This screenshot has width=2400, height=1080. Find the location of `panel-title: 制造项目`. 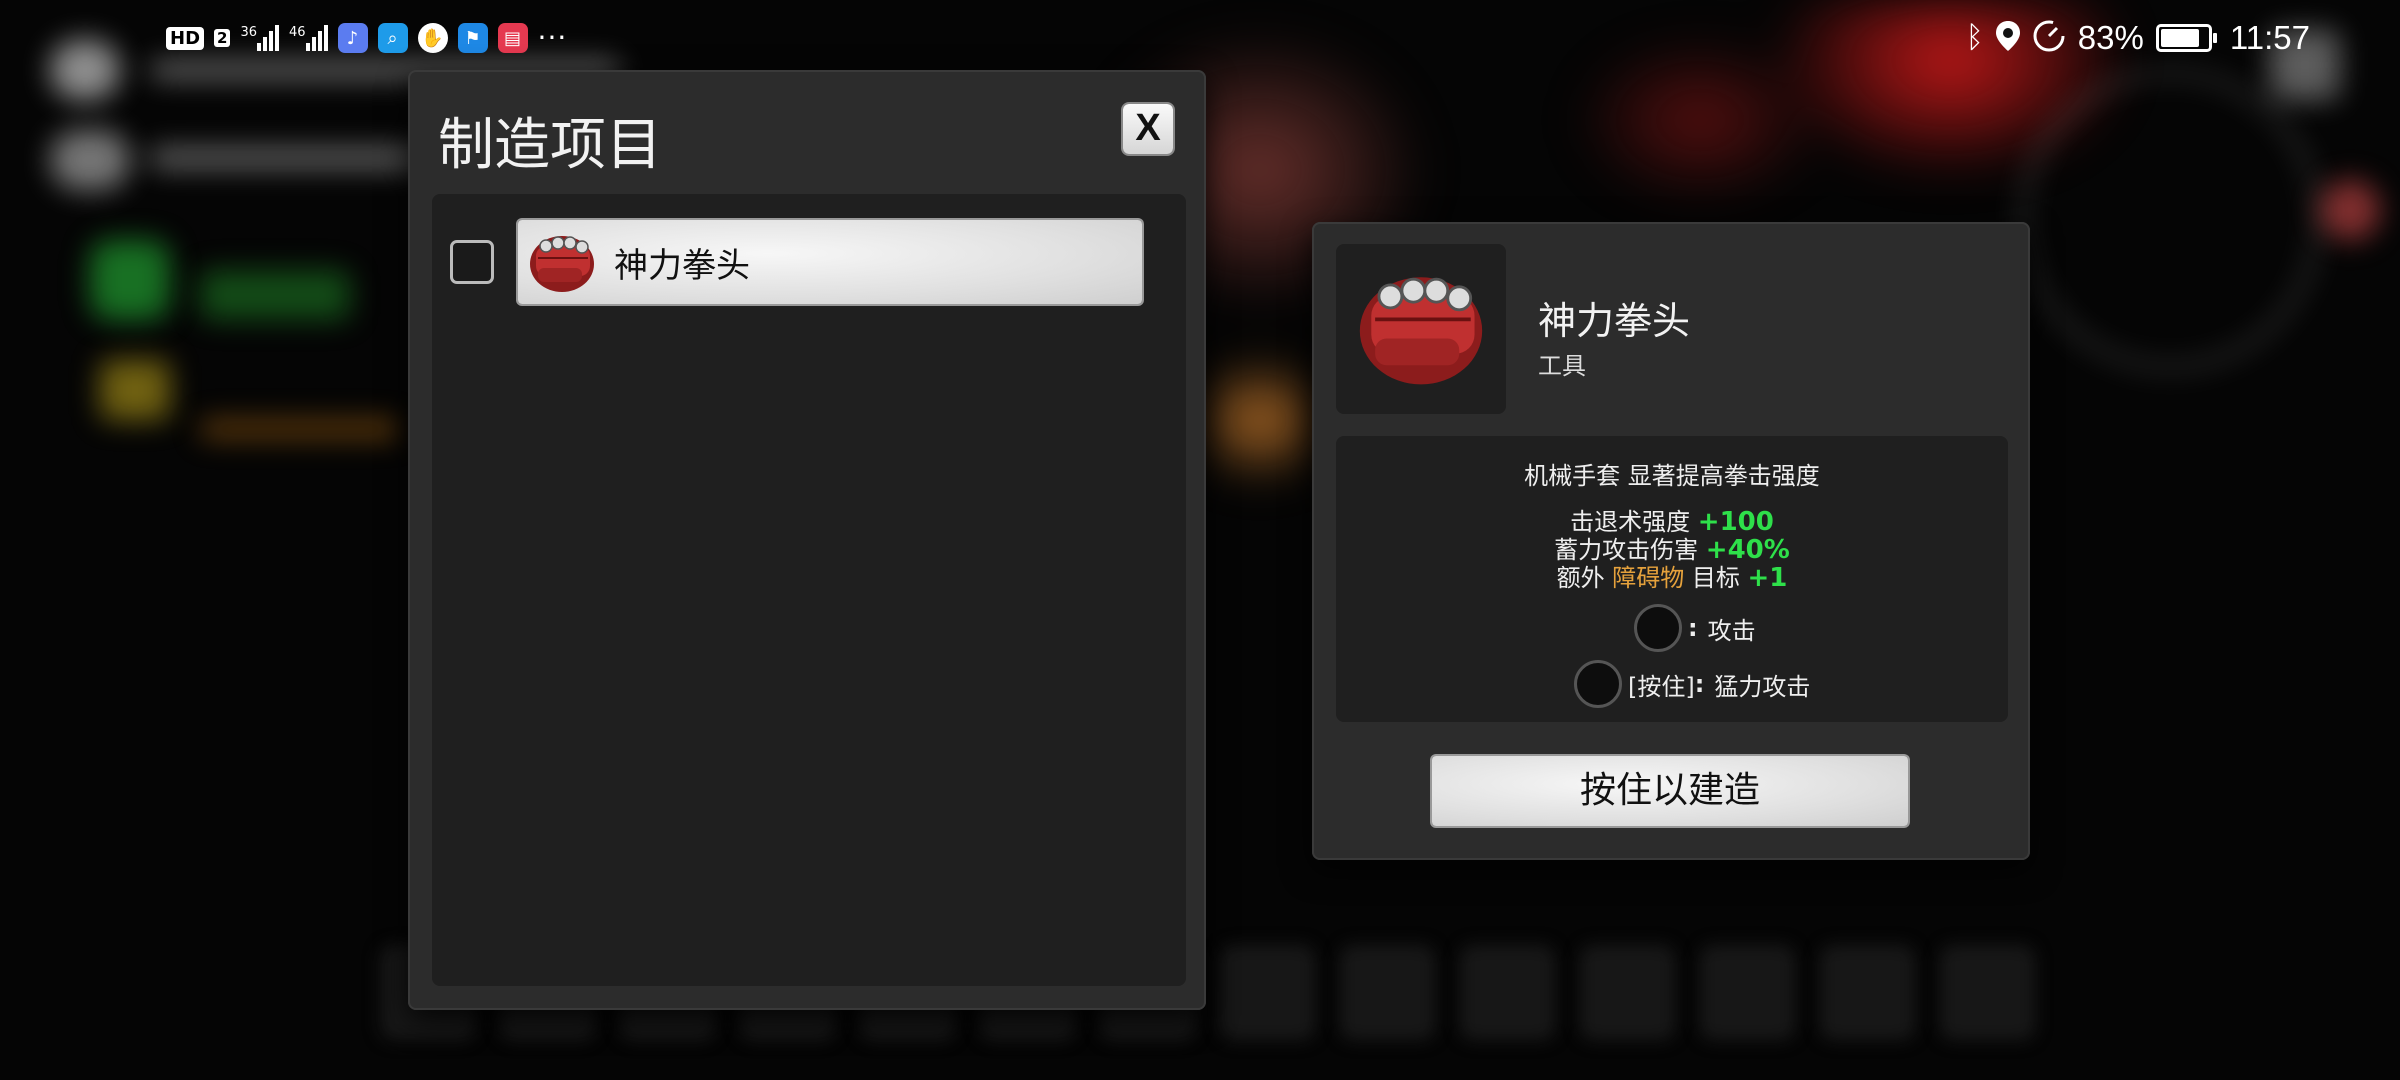

panel-title: 制造项目 is located at coordinates (550, 145).